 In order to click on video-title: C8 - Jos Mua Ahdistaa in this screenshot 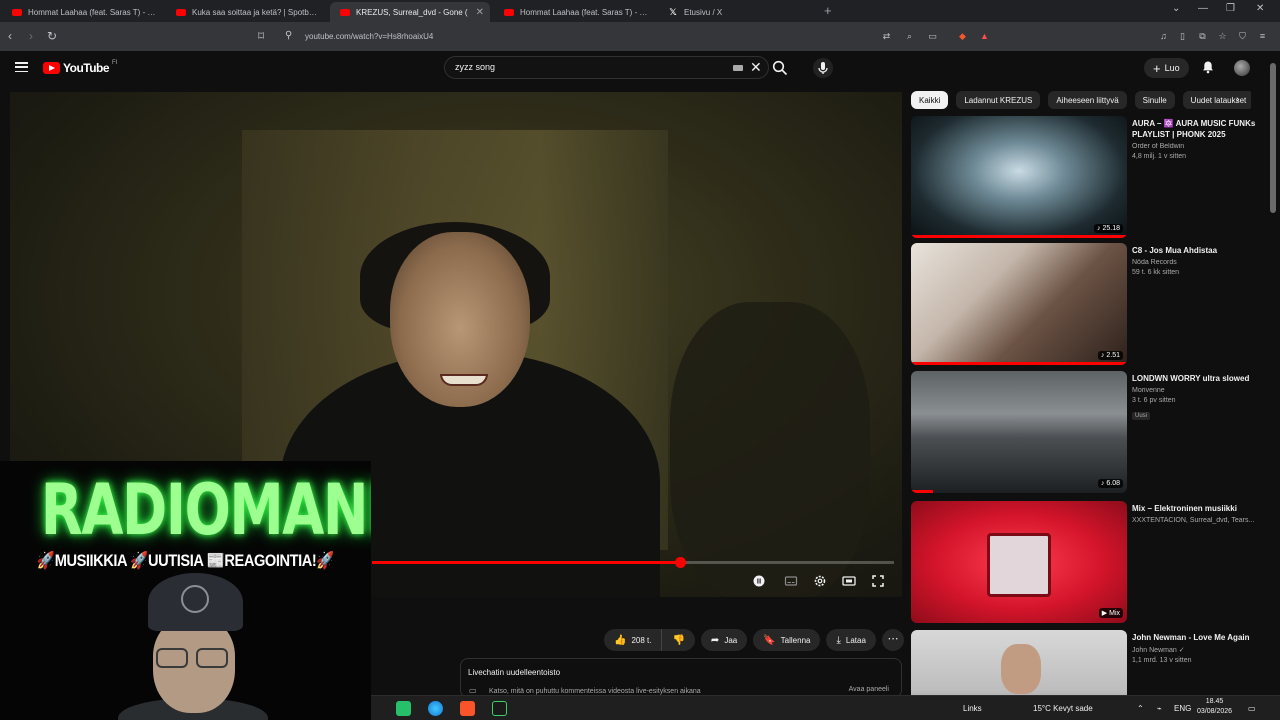, I will do `click(1194, 250)`.